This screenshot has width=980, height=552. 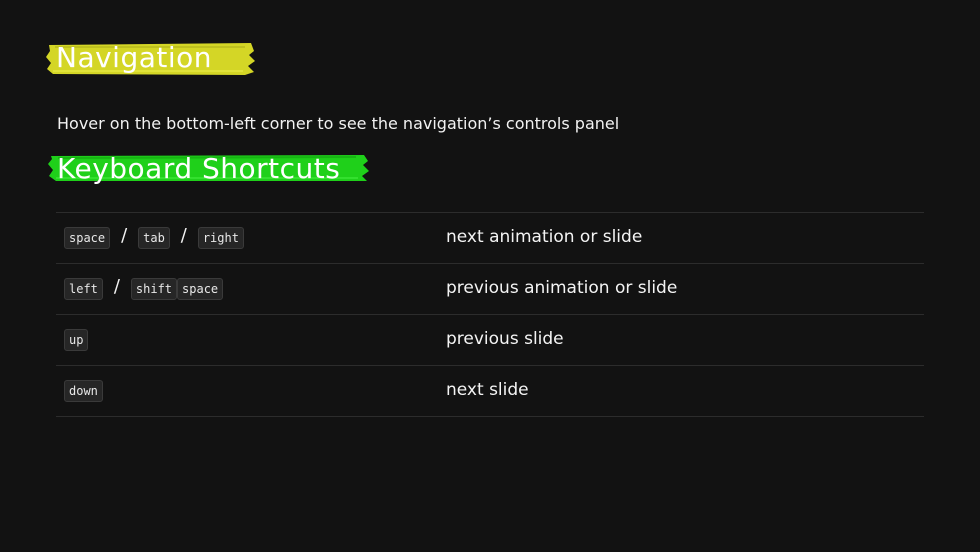 I want to click on shortcut-keys: down, so click(x=83, y=391).